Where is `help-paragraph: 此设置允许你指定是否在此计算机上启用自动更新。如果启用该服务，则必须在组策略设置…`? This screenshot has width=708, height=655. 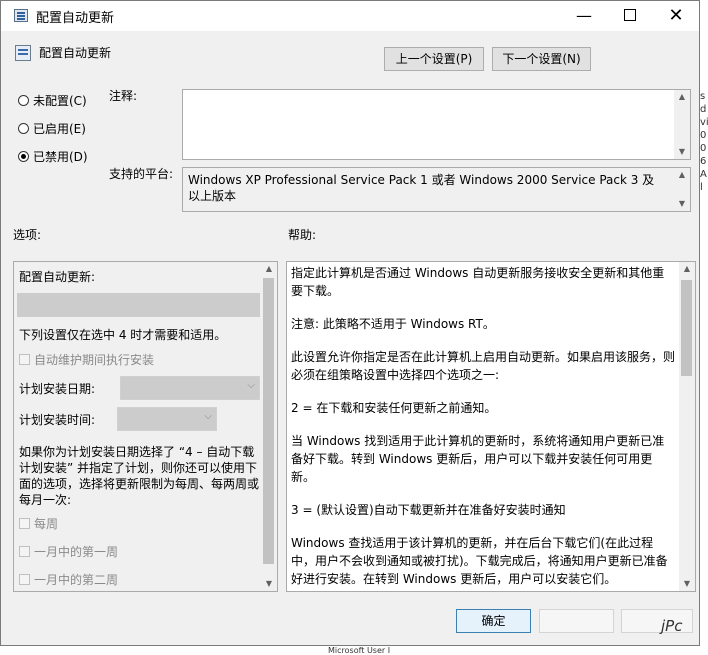
help-paragraph: 此设置允许你指定是否在此计算机上启用自动更新。如果启用该服务，则必须在组策略设置… is located at coordinates (483, 366).